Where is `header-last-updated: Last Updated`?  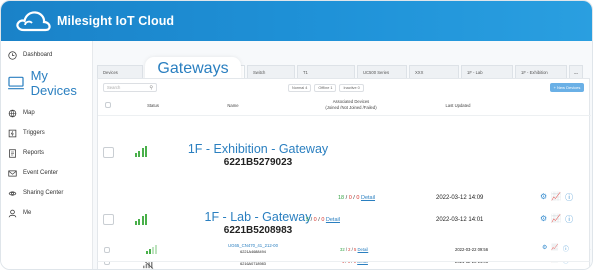
header-last-updated: Last Updated is located at coordinates (458, 105).